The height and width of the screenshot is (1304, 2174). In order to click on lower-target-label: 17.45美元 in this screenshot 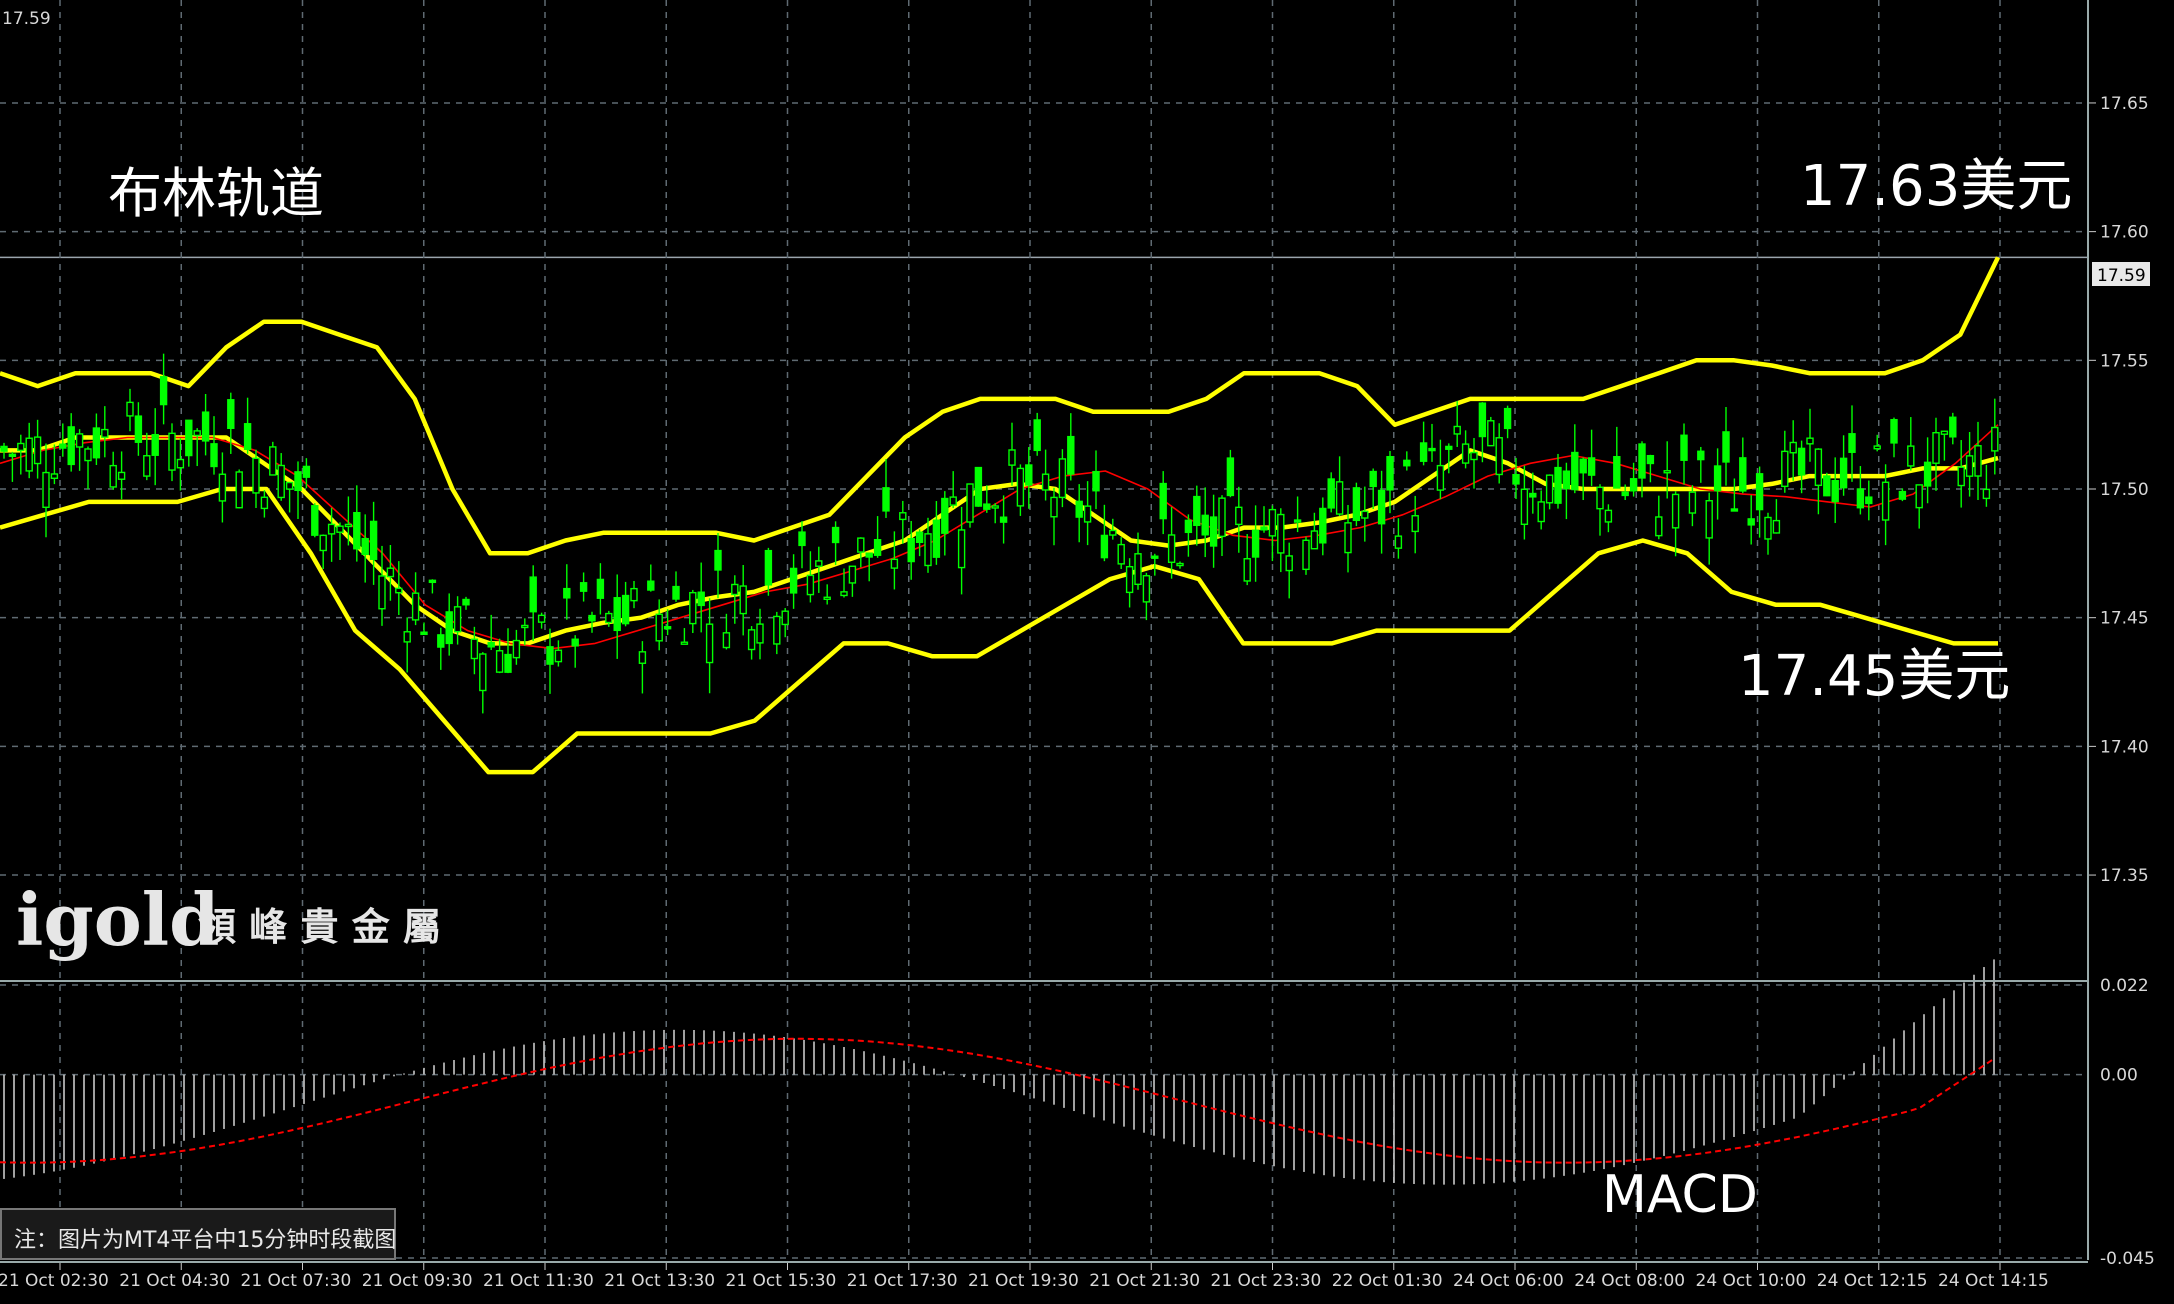, I will do `click(1874, 676)`.